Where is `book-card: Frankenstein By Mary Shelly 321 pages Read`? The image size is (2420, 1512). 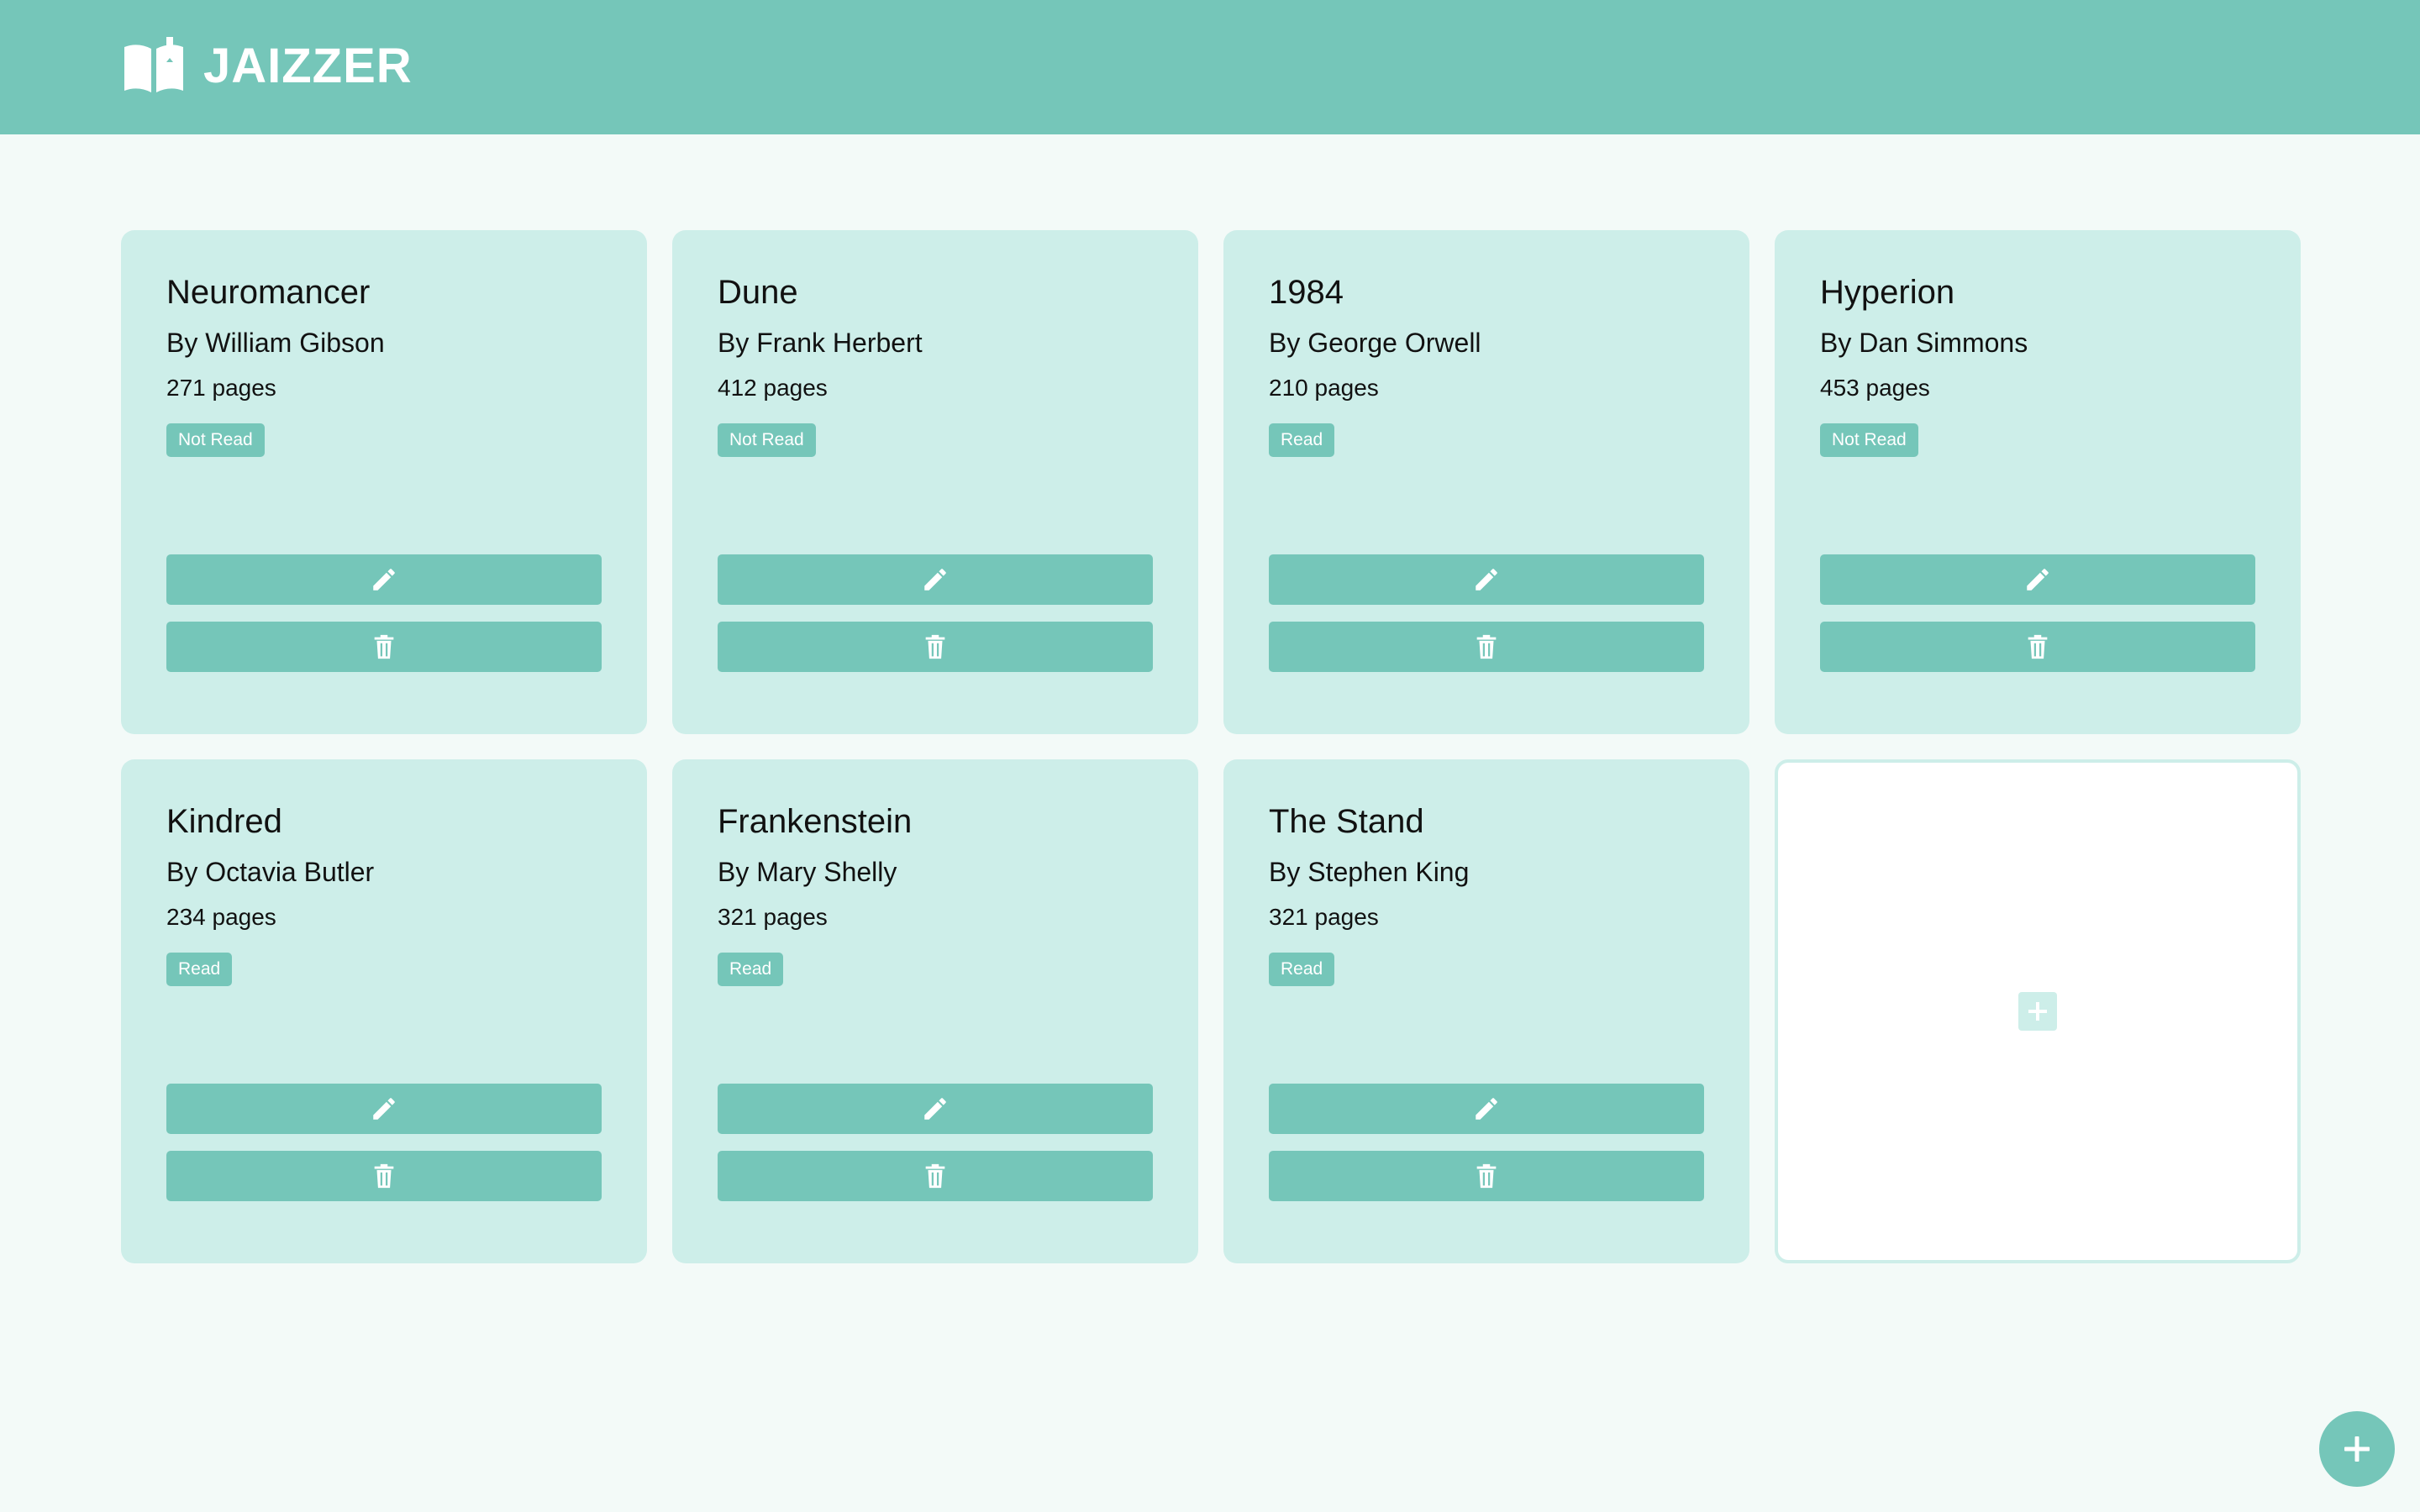 book-card: Frankenstein By Mary Shelly 321 pages Read is located at coordinates (935, 1011).